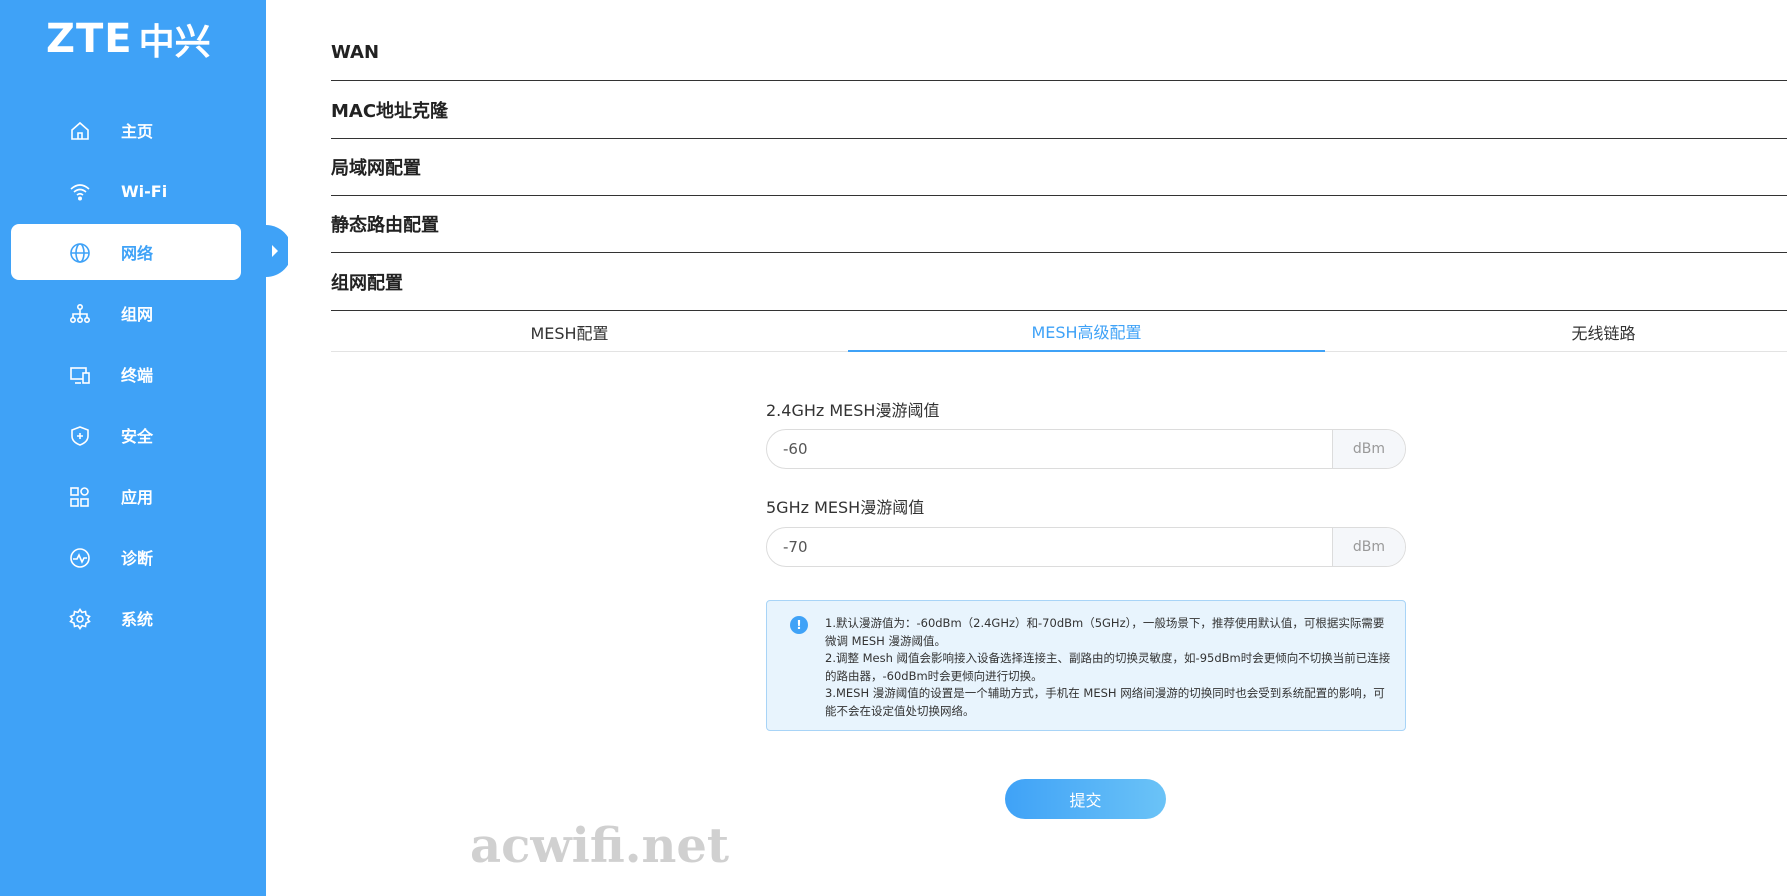 The width and height of the screenshot is (1787, 896). I want to click on diagnostics-icon, so click(80, 558).